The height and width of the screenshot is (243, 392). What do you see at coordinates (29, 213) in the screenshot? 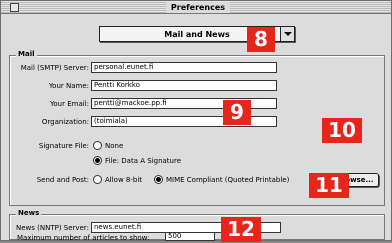
I see `news-group-title: News` at bounding box center [29, 213].